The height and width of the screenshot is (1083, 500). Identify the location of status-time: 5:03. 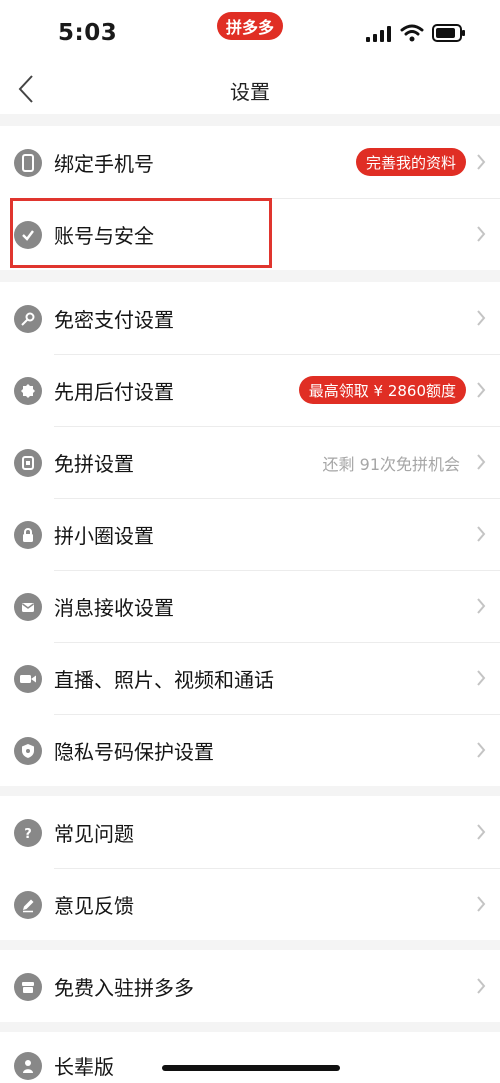
(88, 33).